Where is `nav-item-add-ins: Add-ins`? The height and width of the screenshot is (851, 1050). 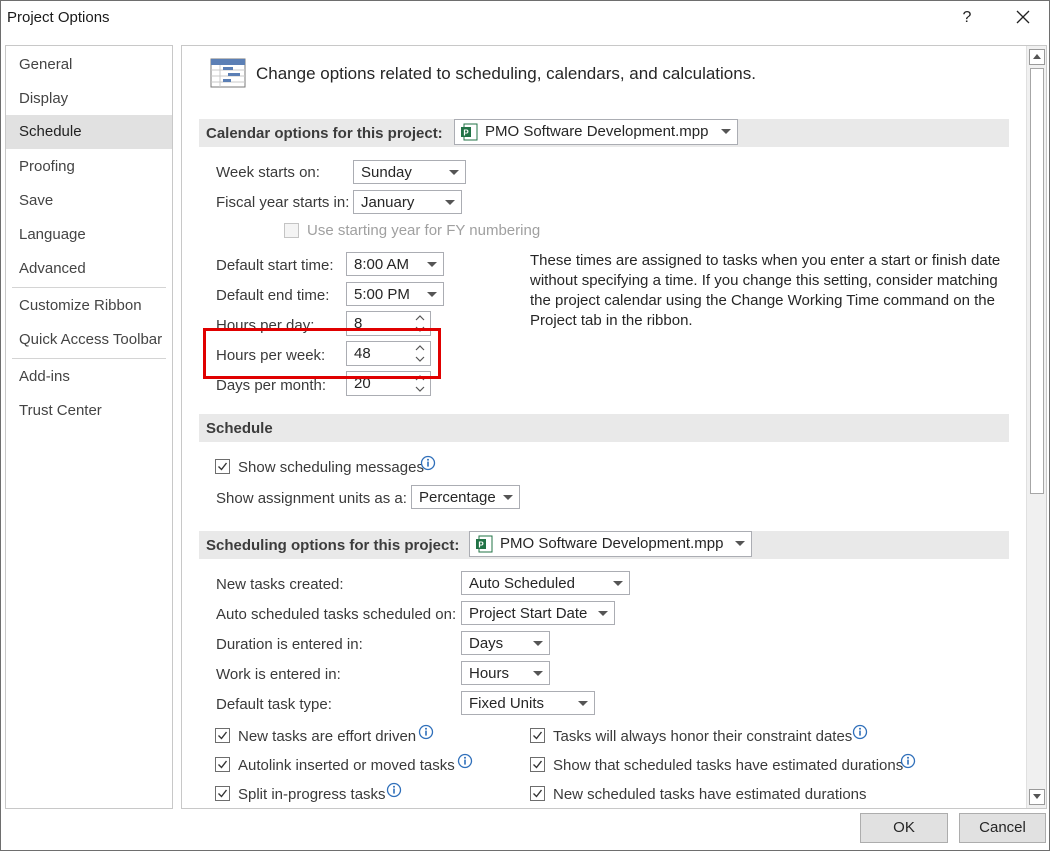
nav-item-add-ins: Add-ins is located at coordinates (89, 377).